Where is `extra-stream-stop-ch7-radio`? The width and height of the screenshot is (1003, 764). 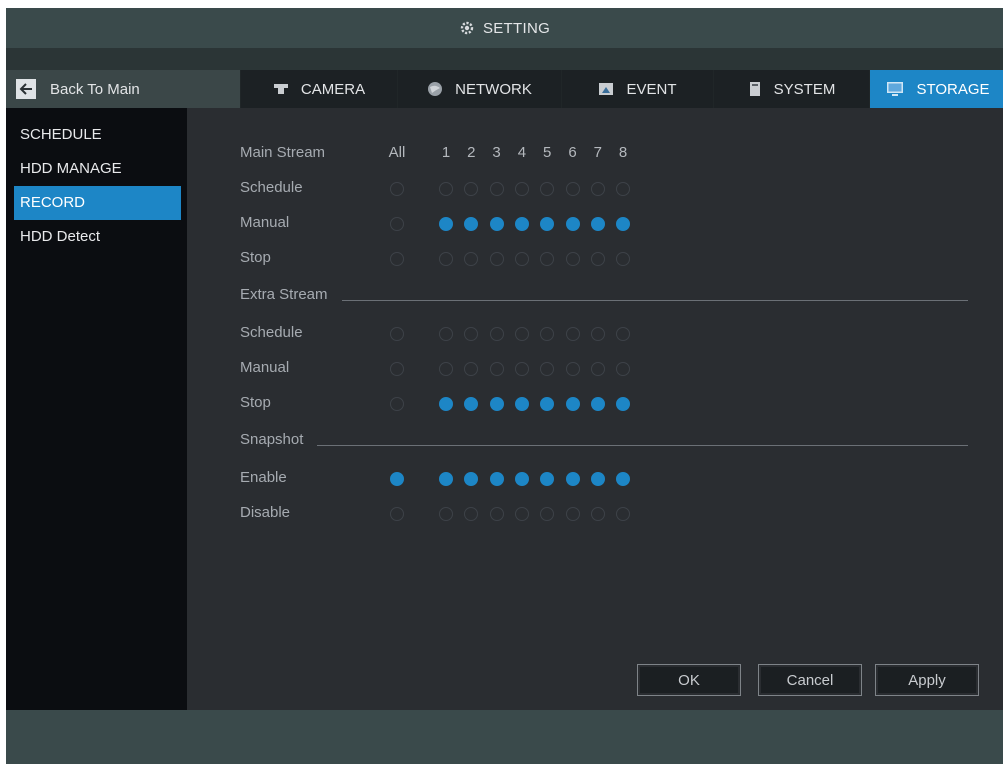 extra-stream-stop-ch7-radio is located at coordinates (597, 404).